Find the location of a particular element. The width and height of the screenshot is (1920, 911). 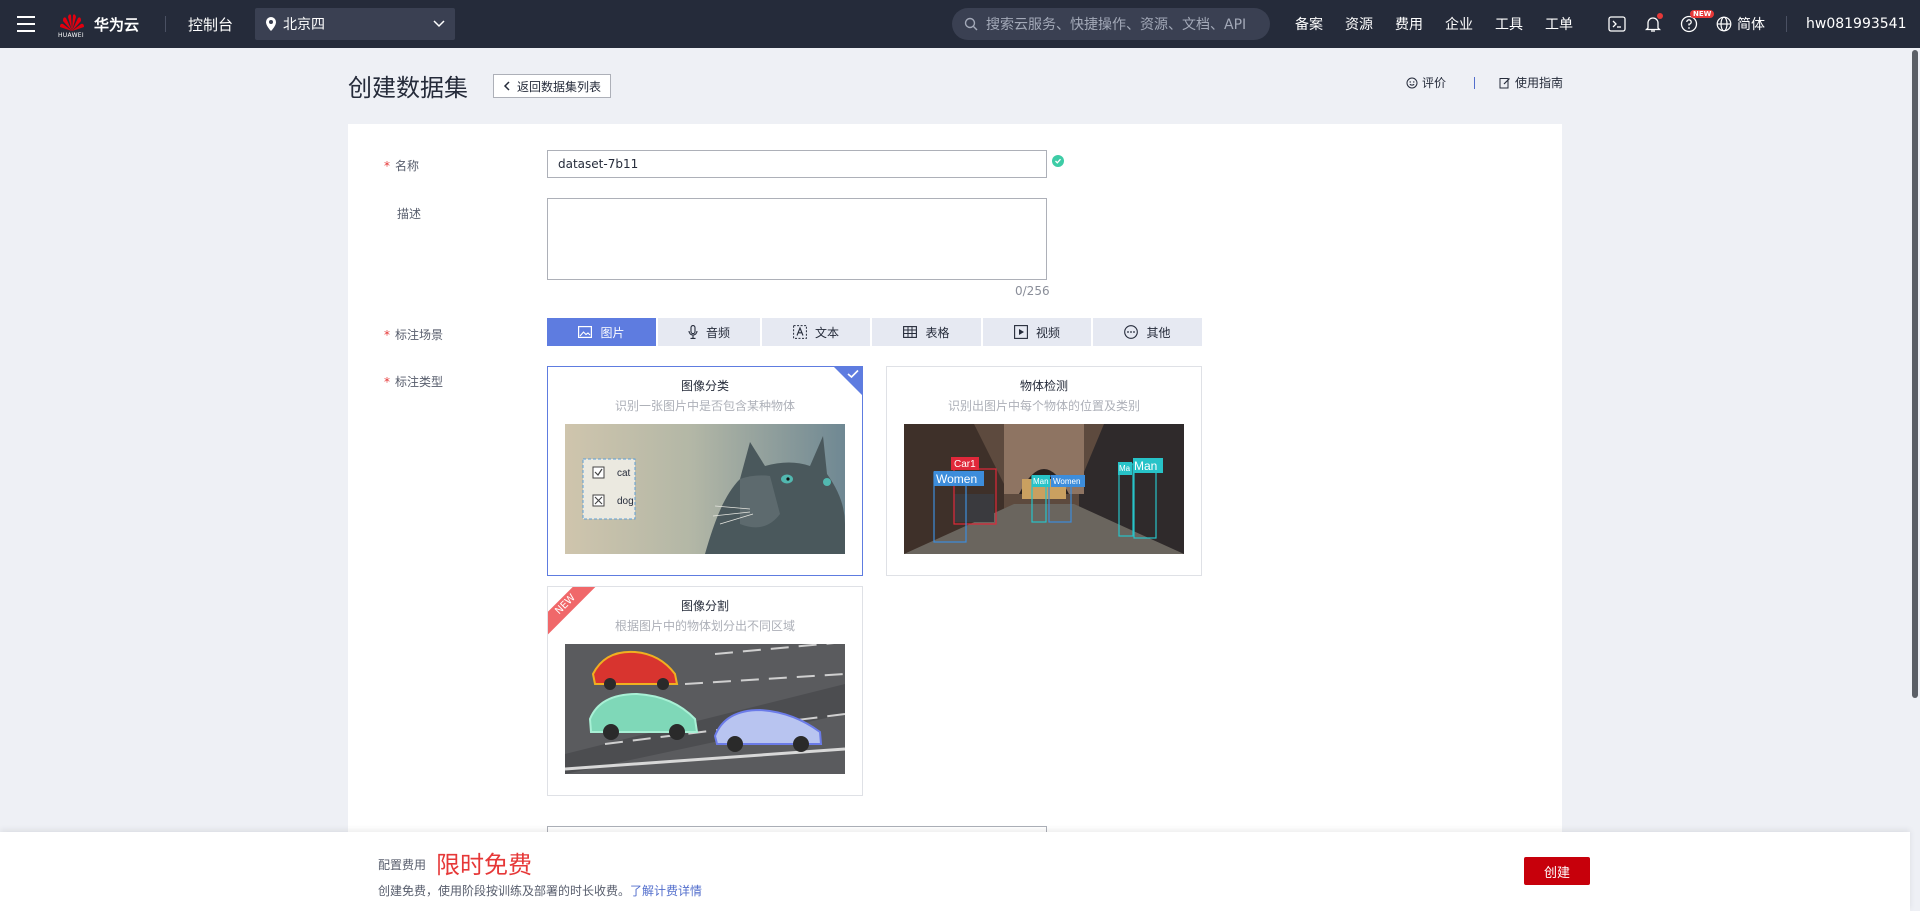

guide-label: 使用指南 is located at coordinates (1539, 83).